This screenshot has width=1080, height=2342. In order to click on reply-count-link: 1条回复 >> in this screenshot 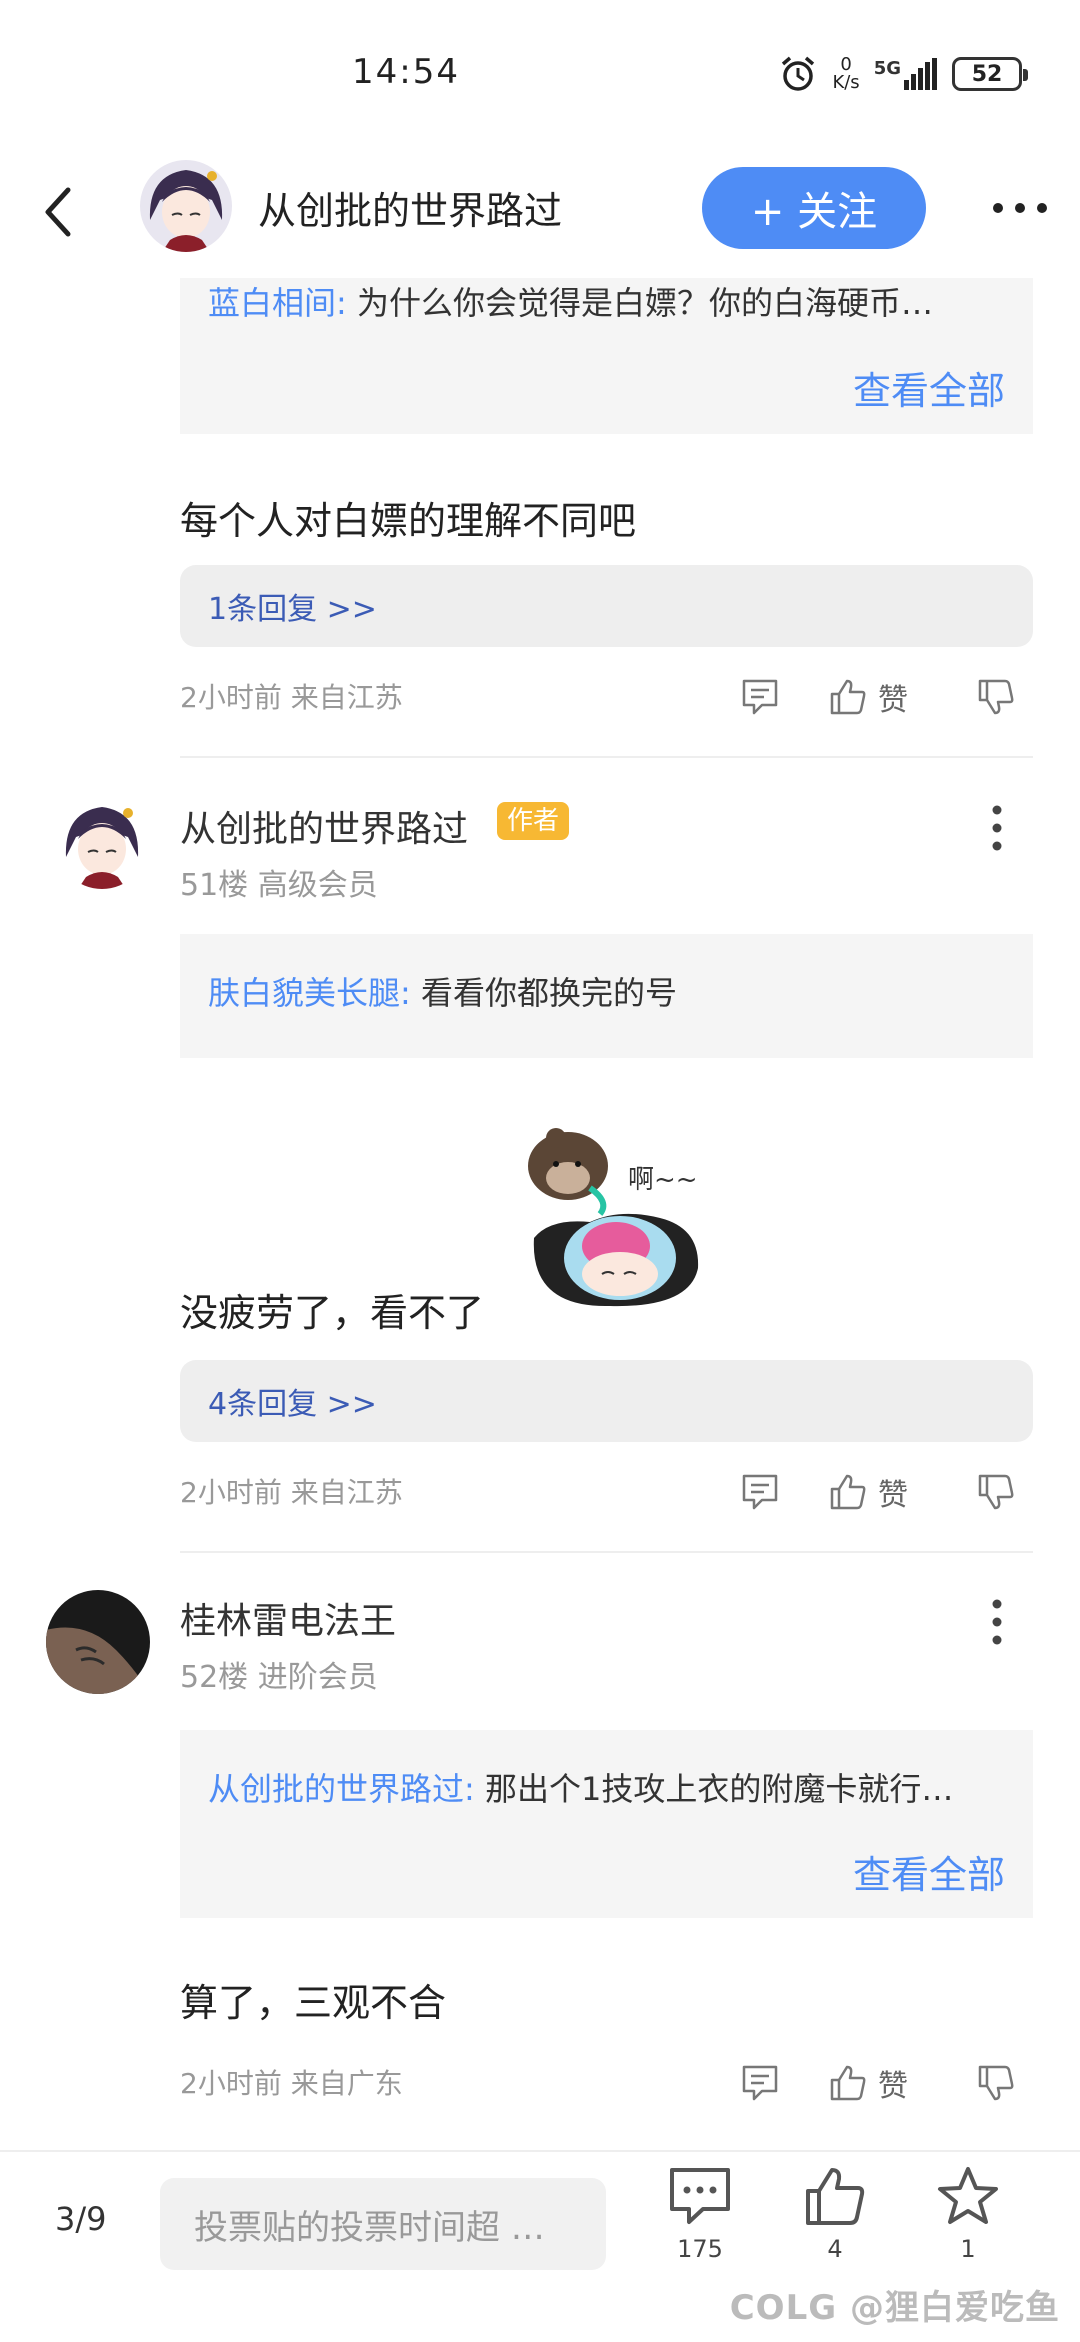, I will do `click(606, 606)`.